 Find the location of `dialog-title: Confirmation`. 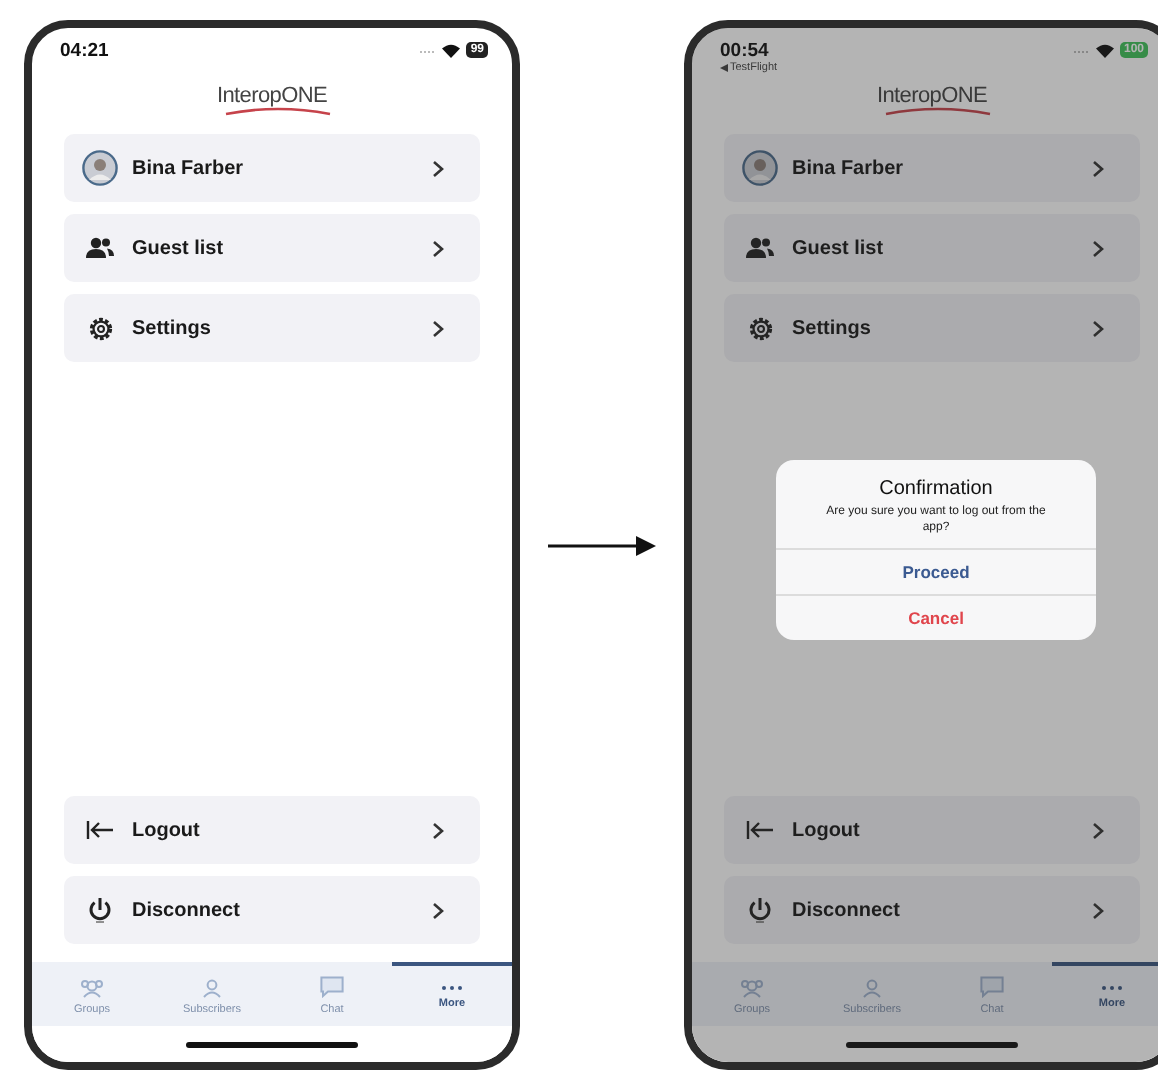

dialog-title: Confirmation is located at coordinates (936, 490).